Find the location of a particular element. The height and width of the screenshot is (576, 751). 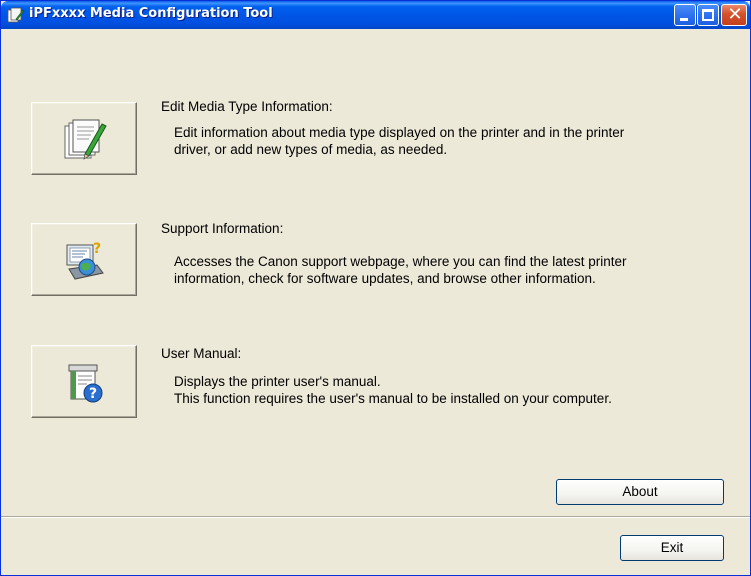

user-manual-help-icon: ? is located at coordinates (85, 383).